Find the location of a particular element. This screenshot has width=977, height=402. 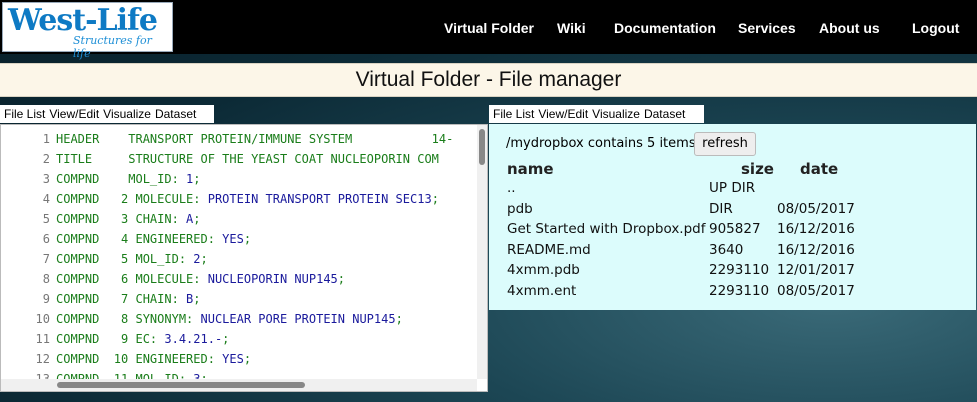

line-number: 8 is located at coordinates (46, 279).